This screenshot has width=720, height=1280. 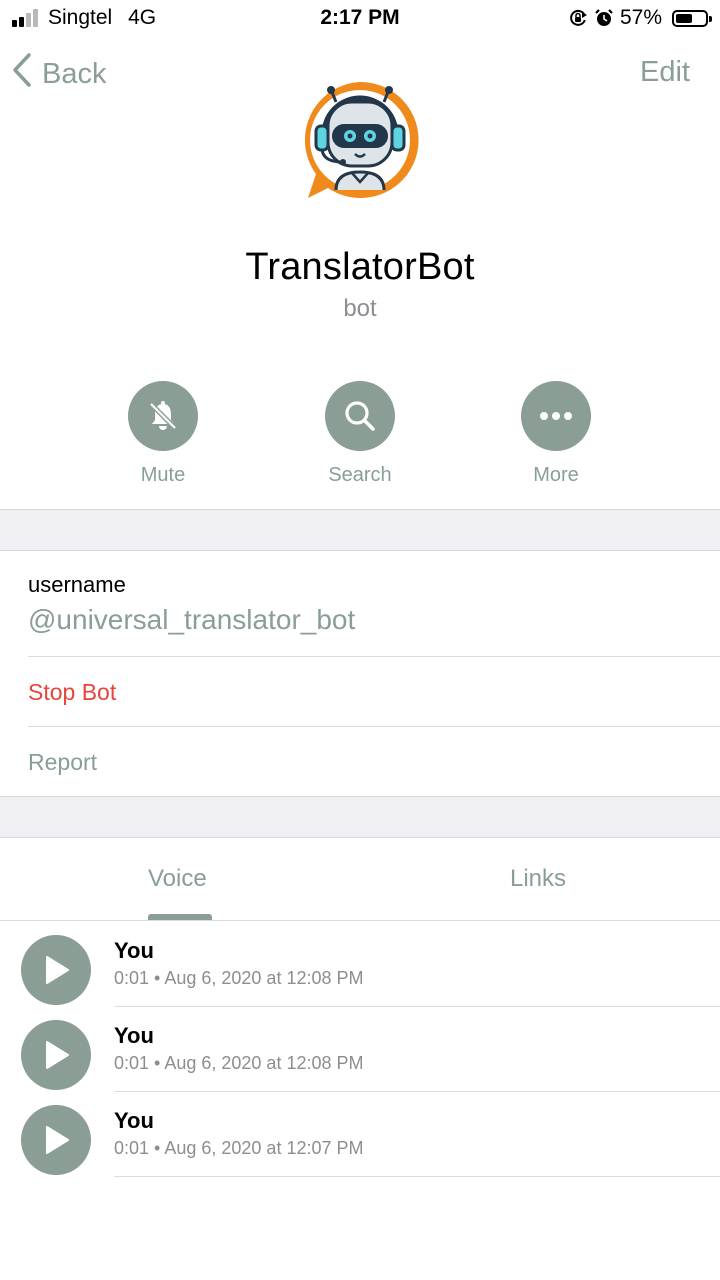 I want to click on more-button: More, so click(x=556, y=434).